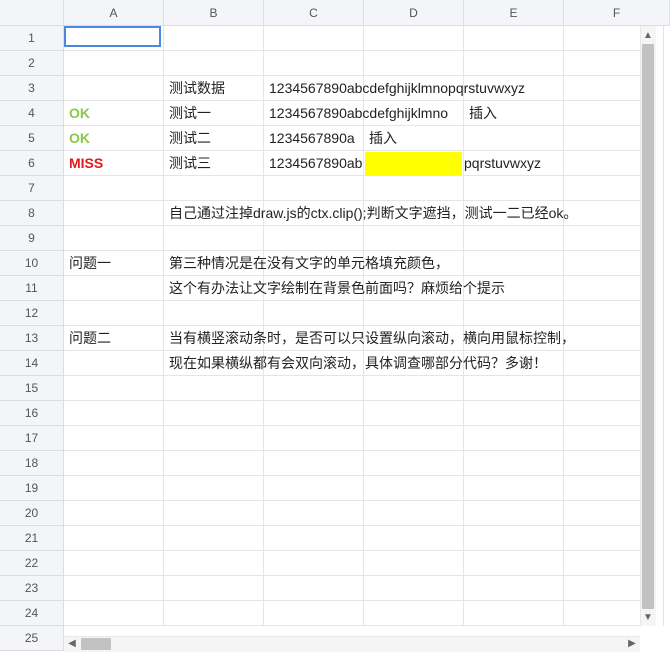 The width and height of the screenshot is (670, 654). What do you see at coordinates (314, 163) in the screenshot?
I see `cell-c6: 1234567890ab` at bounding box center [314, 163].